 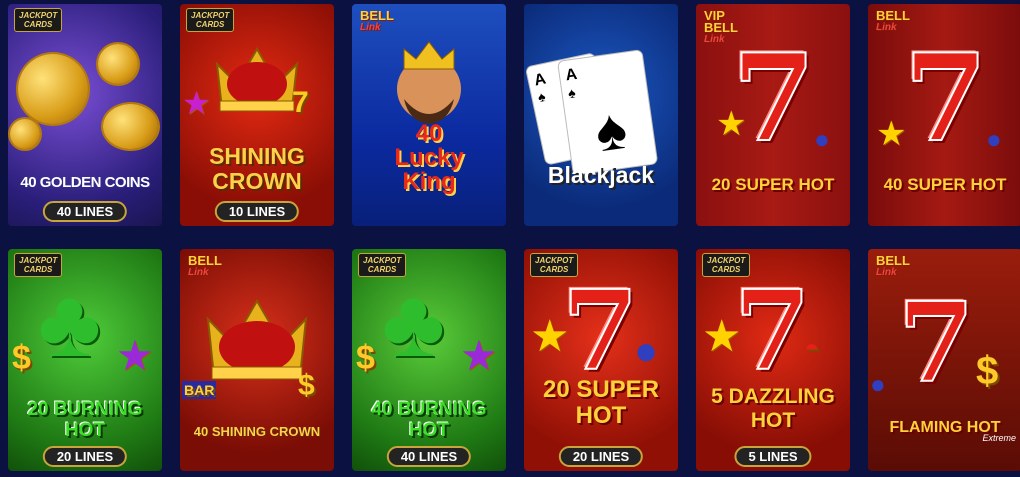 What do you see at coordinates (199, 390) in the screenshot?
I see `bar-icon: BAR` at bounding box center [199, 390].